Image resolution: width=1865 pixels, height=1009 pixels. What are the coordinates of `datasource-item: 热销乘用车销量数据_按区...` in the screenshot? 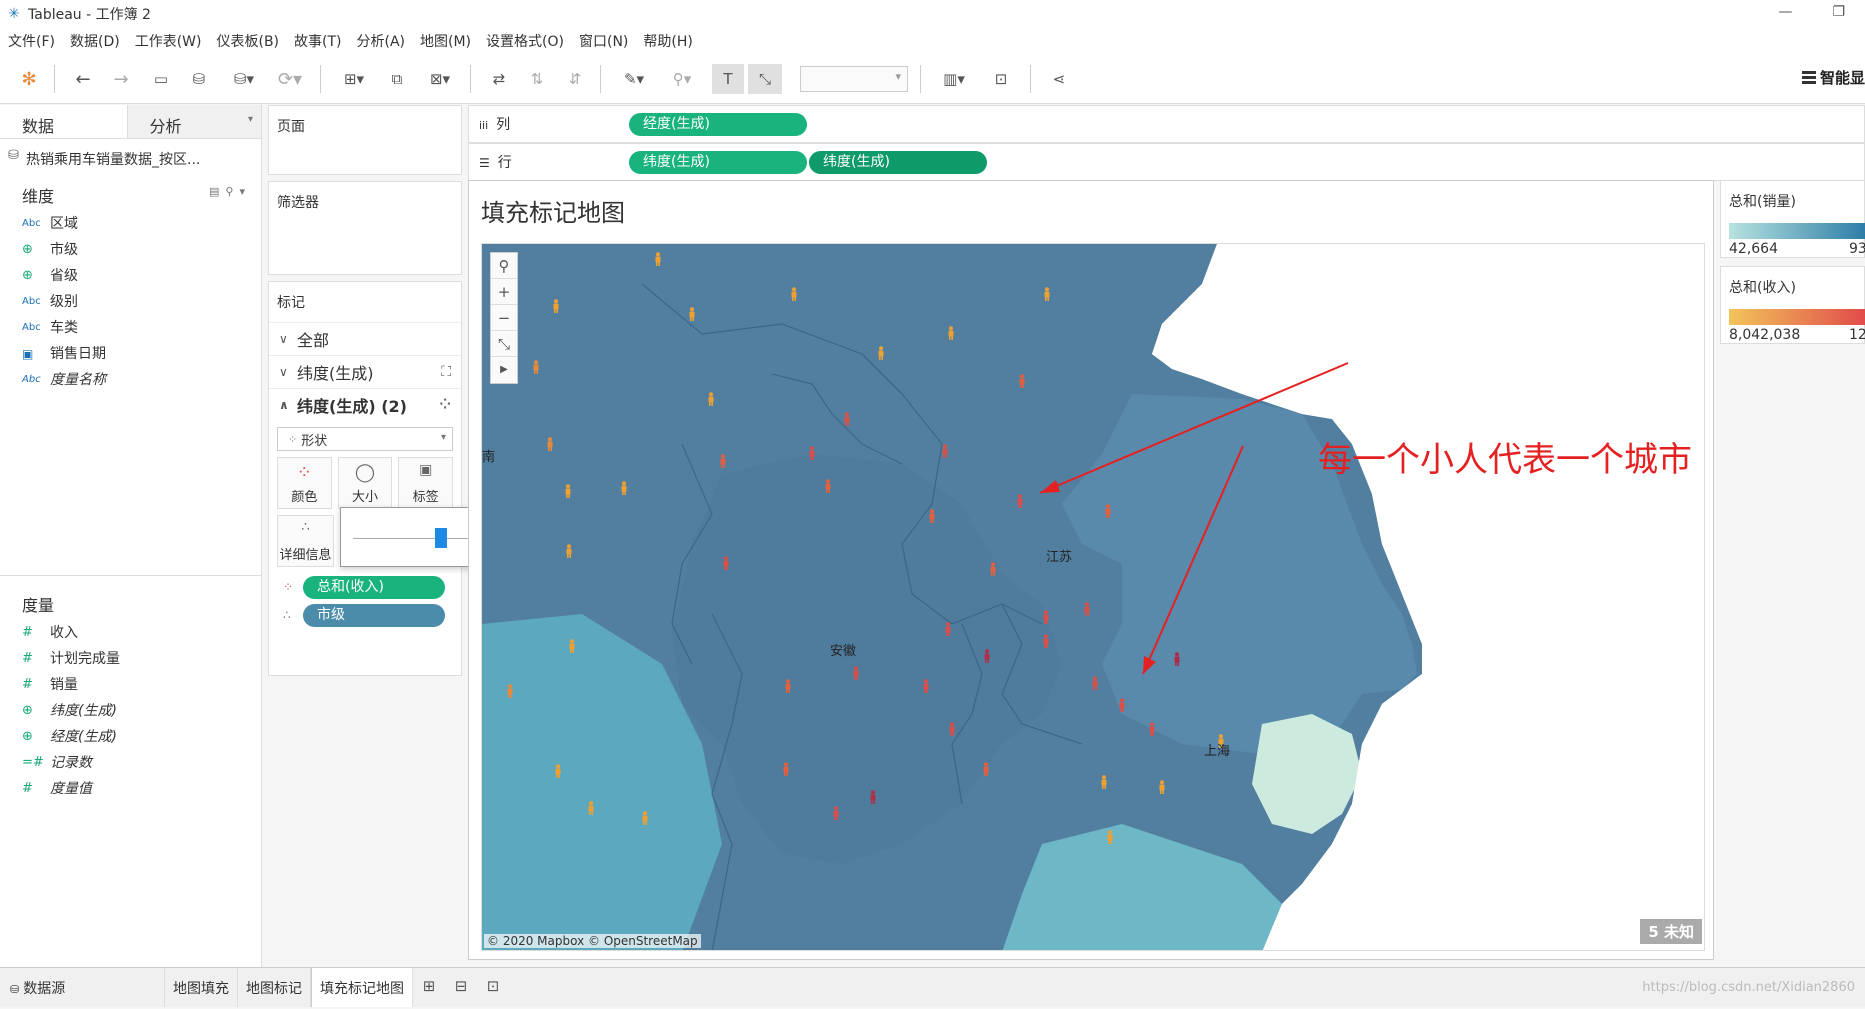 It's located at (130, 157).